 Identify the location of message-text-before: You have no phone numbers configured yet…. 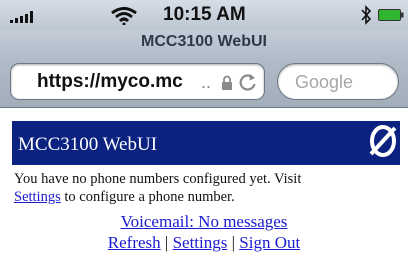
(158, 179).